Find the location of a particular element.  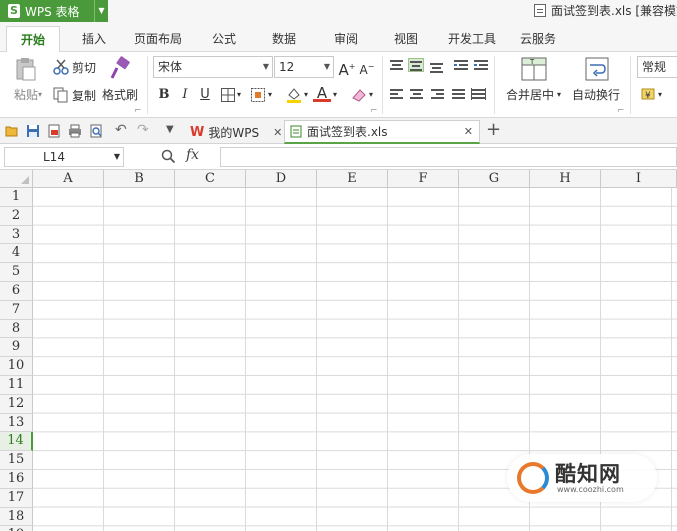

row-header: 9 is located at coordinates (16, 348).